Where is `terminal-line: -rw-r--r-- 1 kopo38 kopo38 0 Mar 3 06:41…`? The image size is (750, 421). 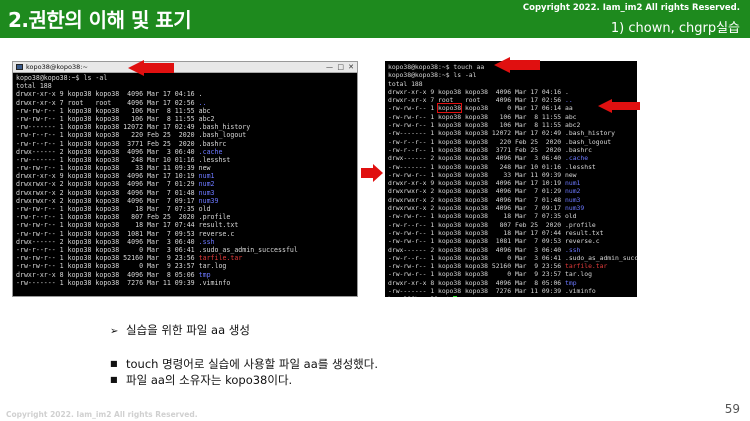
terminal-line: -rw-r--r-- 1 kopo38 kopo38 0 Mar 3 06:41… is located at coordinates (512, 257).